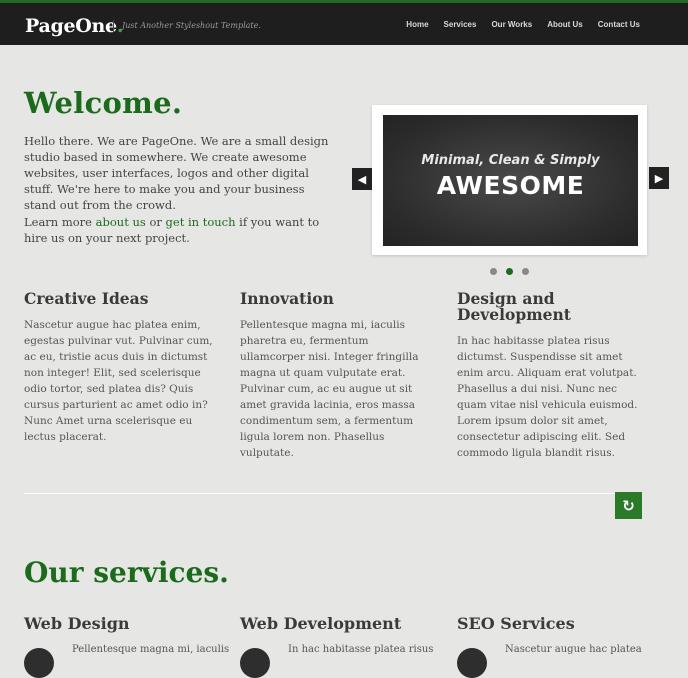 This screenshot has width=688, height=678. What do you see at coordinates (516, 623) in the screenshot?
I see `service-title-seo: SEO Services` at bounding box center [516, 623].